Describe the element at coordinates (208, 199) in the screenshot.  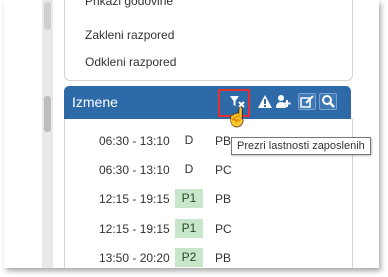
I see `list-item: 12:15 - 19:15 P1 PB` at that location.